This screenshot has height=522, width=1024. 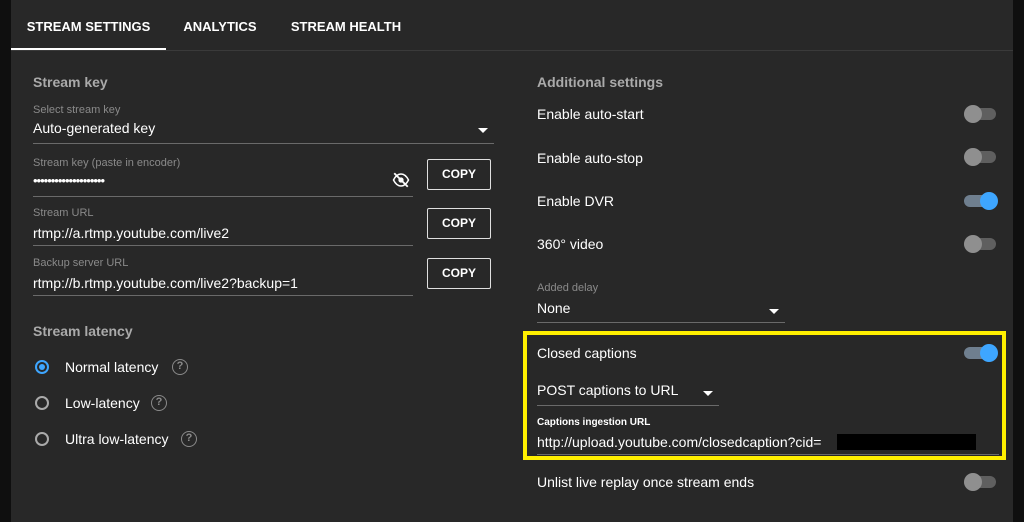 What do you see at coordinates (116, 439) in the screenshot?
I see `ultra-low-latency-label: Ultra low-latency` at bounding box center [116, 439].